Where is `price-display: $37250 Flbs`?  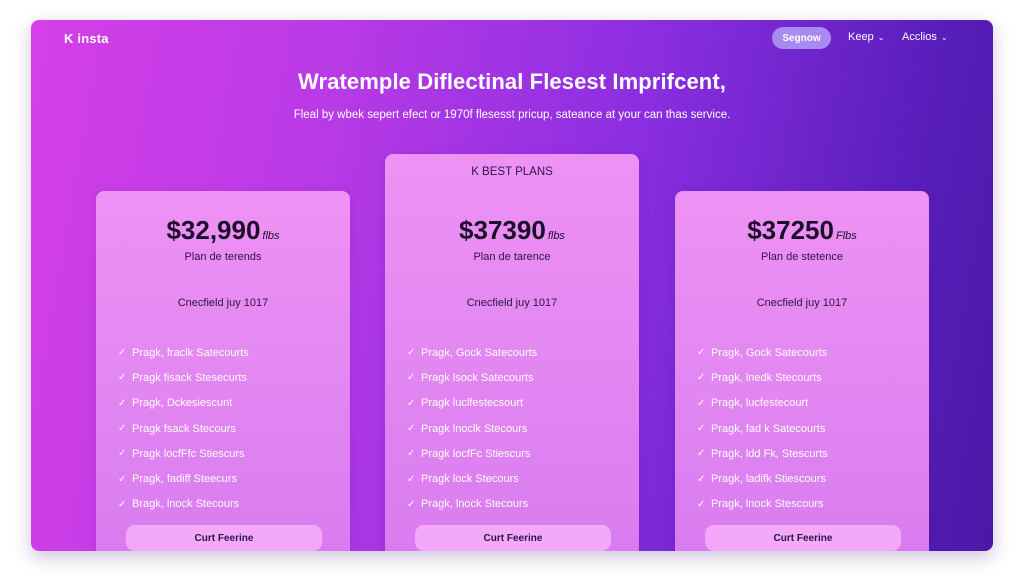
price-display: $37250 Flbs is located at coordinates (802, 230).